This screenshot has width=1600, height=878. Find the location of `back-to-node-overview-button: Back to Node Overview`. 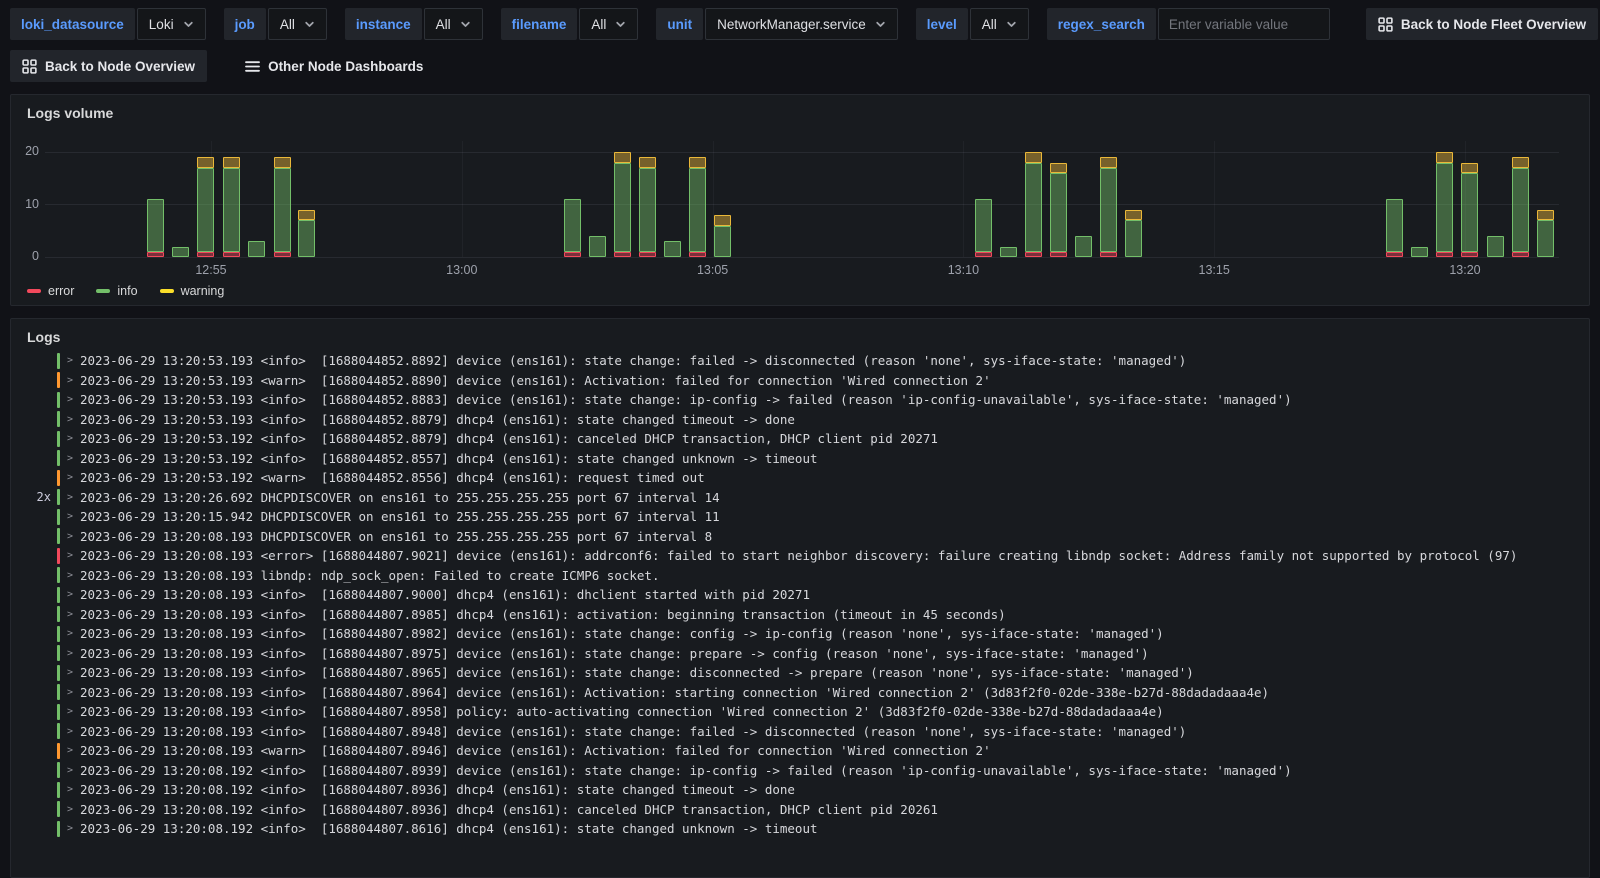

back-to-node-overview-button: Back to Node Overview is located at coordinates (109, 66).